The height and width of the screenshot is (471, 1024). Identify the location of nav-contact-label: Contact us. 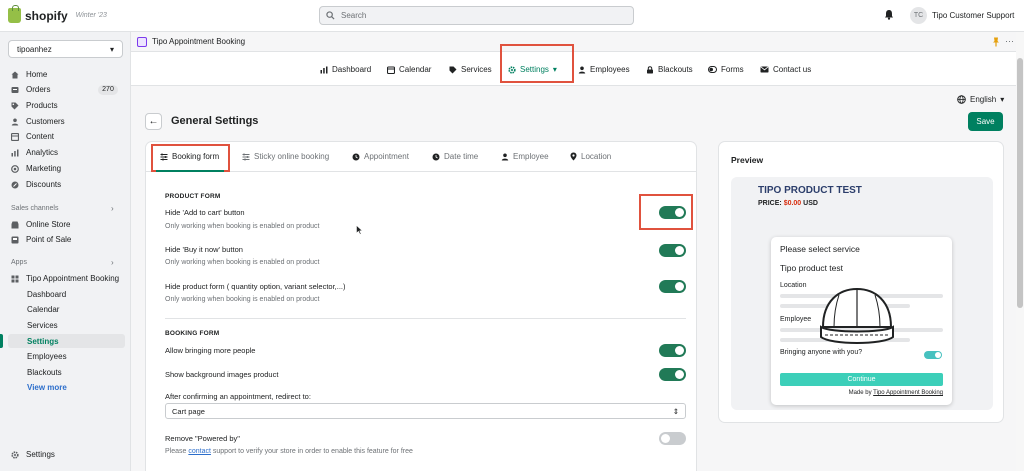
(792, 69).